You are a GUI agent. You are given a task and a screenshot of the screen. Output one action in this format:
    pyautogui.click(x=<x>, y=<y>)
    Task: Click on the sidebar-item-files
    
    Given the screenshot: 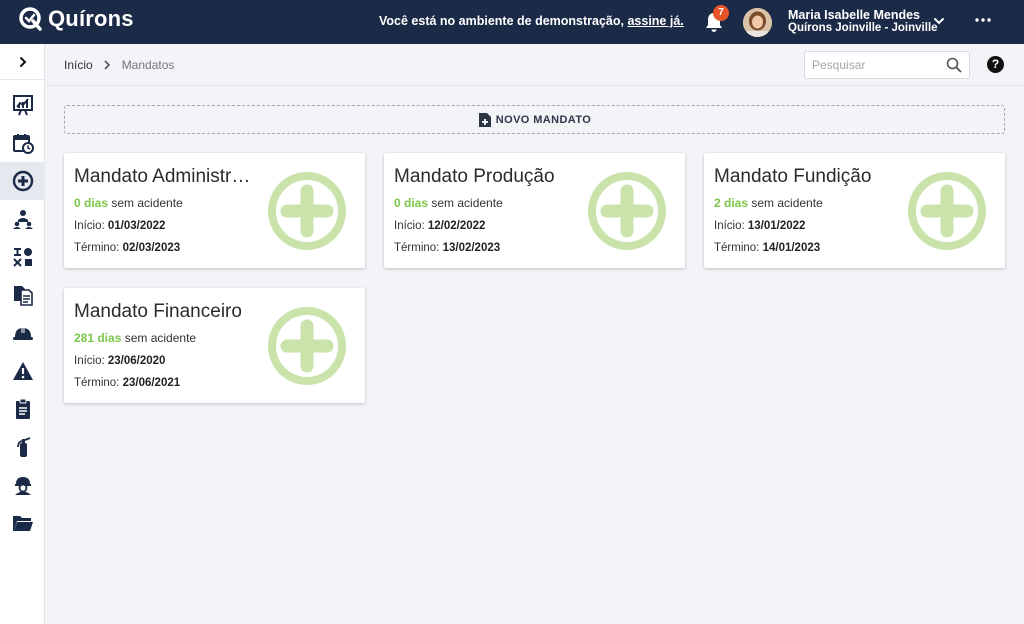 What is the action you would take?
    pyautogui.click(x=22, y=523)
    